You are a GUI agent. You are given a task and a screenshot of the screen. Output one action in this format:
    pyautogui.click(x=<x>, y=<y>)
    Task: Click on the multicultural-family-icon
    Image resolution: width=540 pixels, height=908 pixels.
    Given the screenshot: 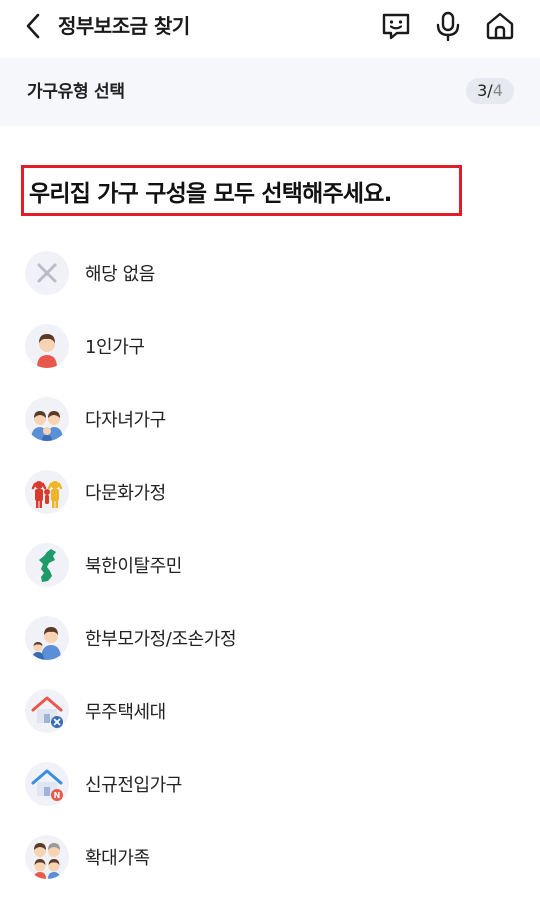 What is the action you would take?
    pyautogui.click(x=47, y=491)
    